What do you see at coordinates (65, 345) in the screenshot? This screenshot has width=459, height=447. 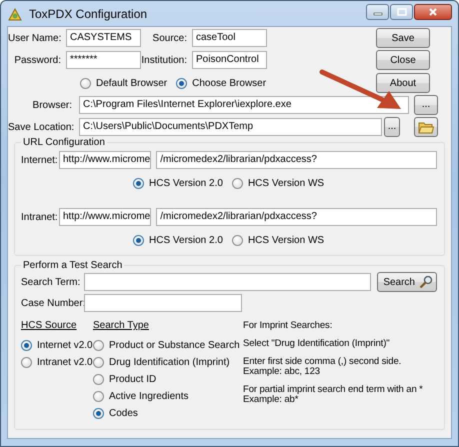 I see `radio-label: Internet v2.0` at bounding box center [65, 345].